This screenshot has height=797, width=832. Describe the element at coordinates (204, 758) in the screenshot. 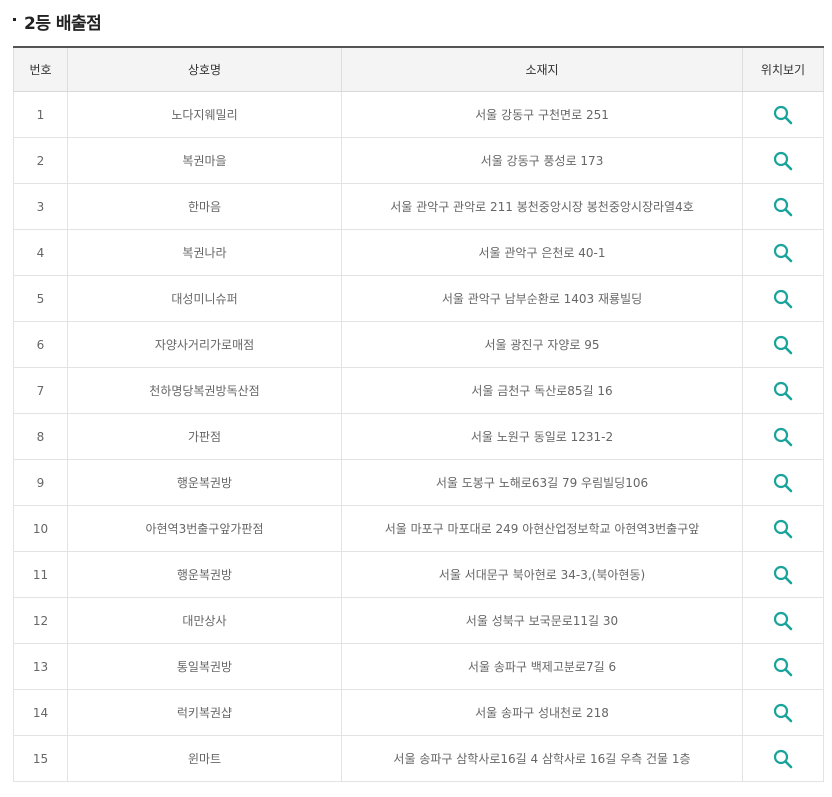

I see `shop-name: 윈마트` at that location.